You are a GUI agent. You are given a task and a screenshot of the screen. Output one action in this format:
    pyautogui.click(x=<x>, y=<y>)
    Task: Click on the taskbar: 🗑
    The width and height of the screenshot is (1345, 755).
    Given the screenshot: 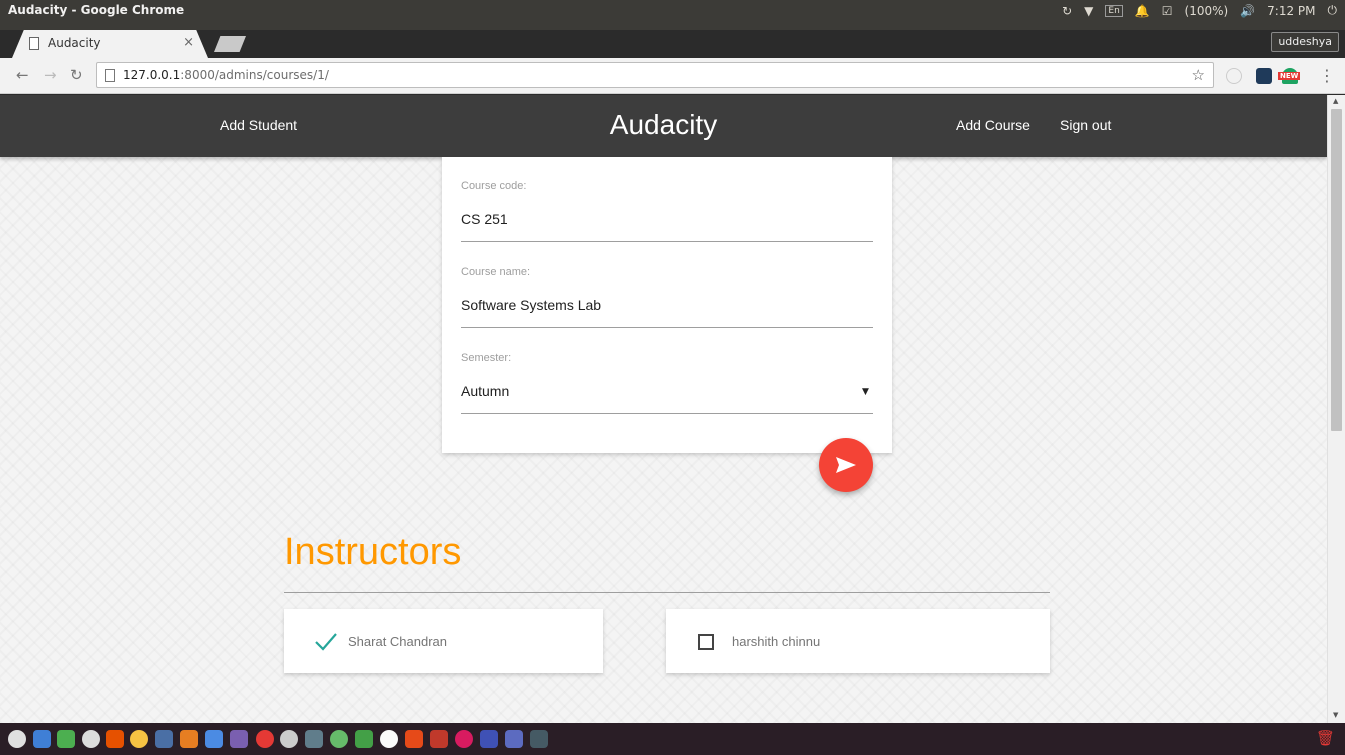 What is the action you would take?
    pyautogui.click(x=672, y=739)
    